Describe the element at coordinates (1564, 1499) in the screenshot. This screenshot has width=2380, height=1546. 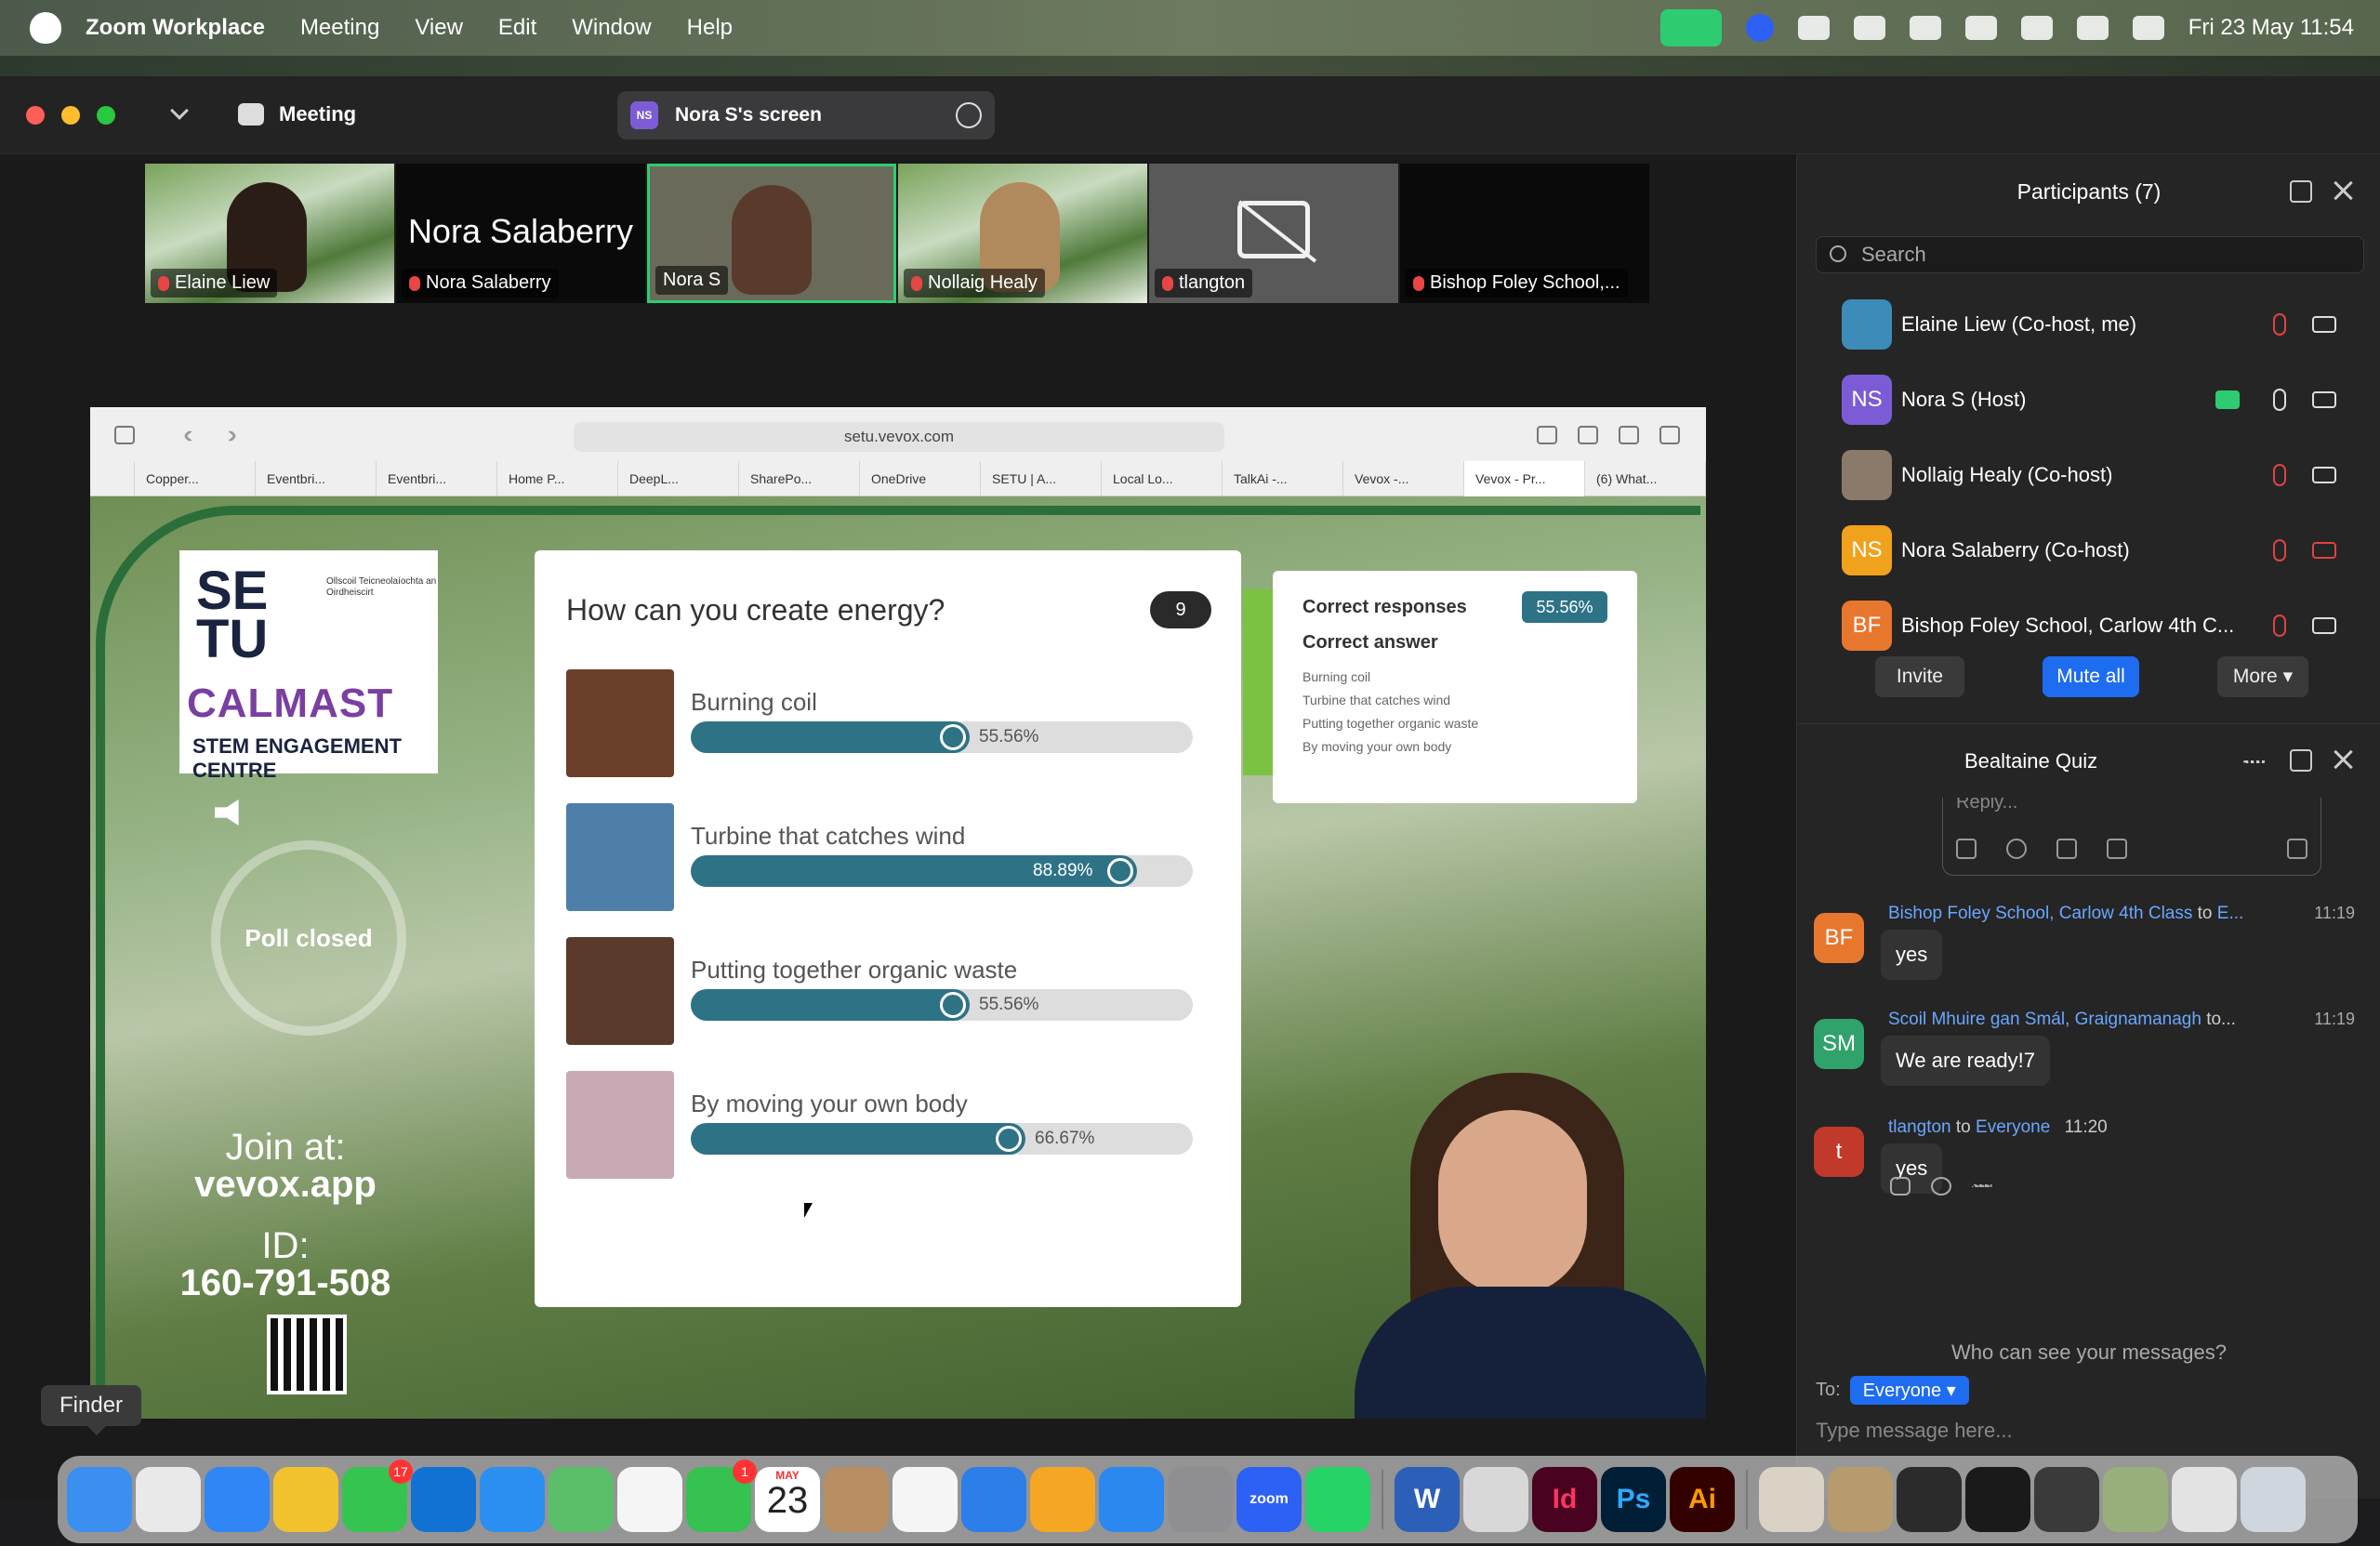
I see `indesign-icon: Id` at that location.